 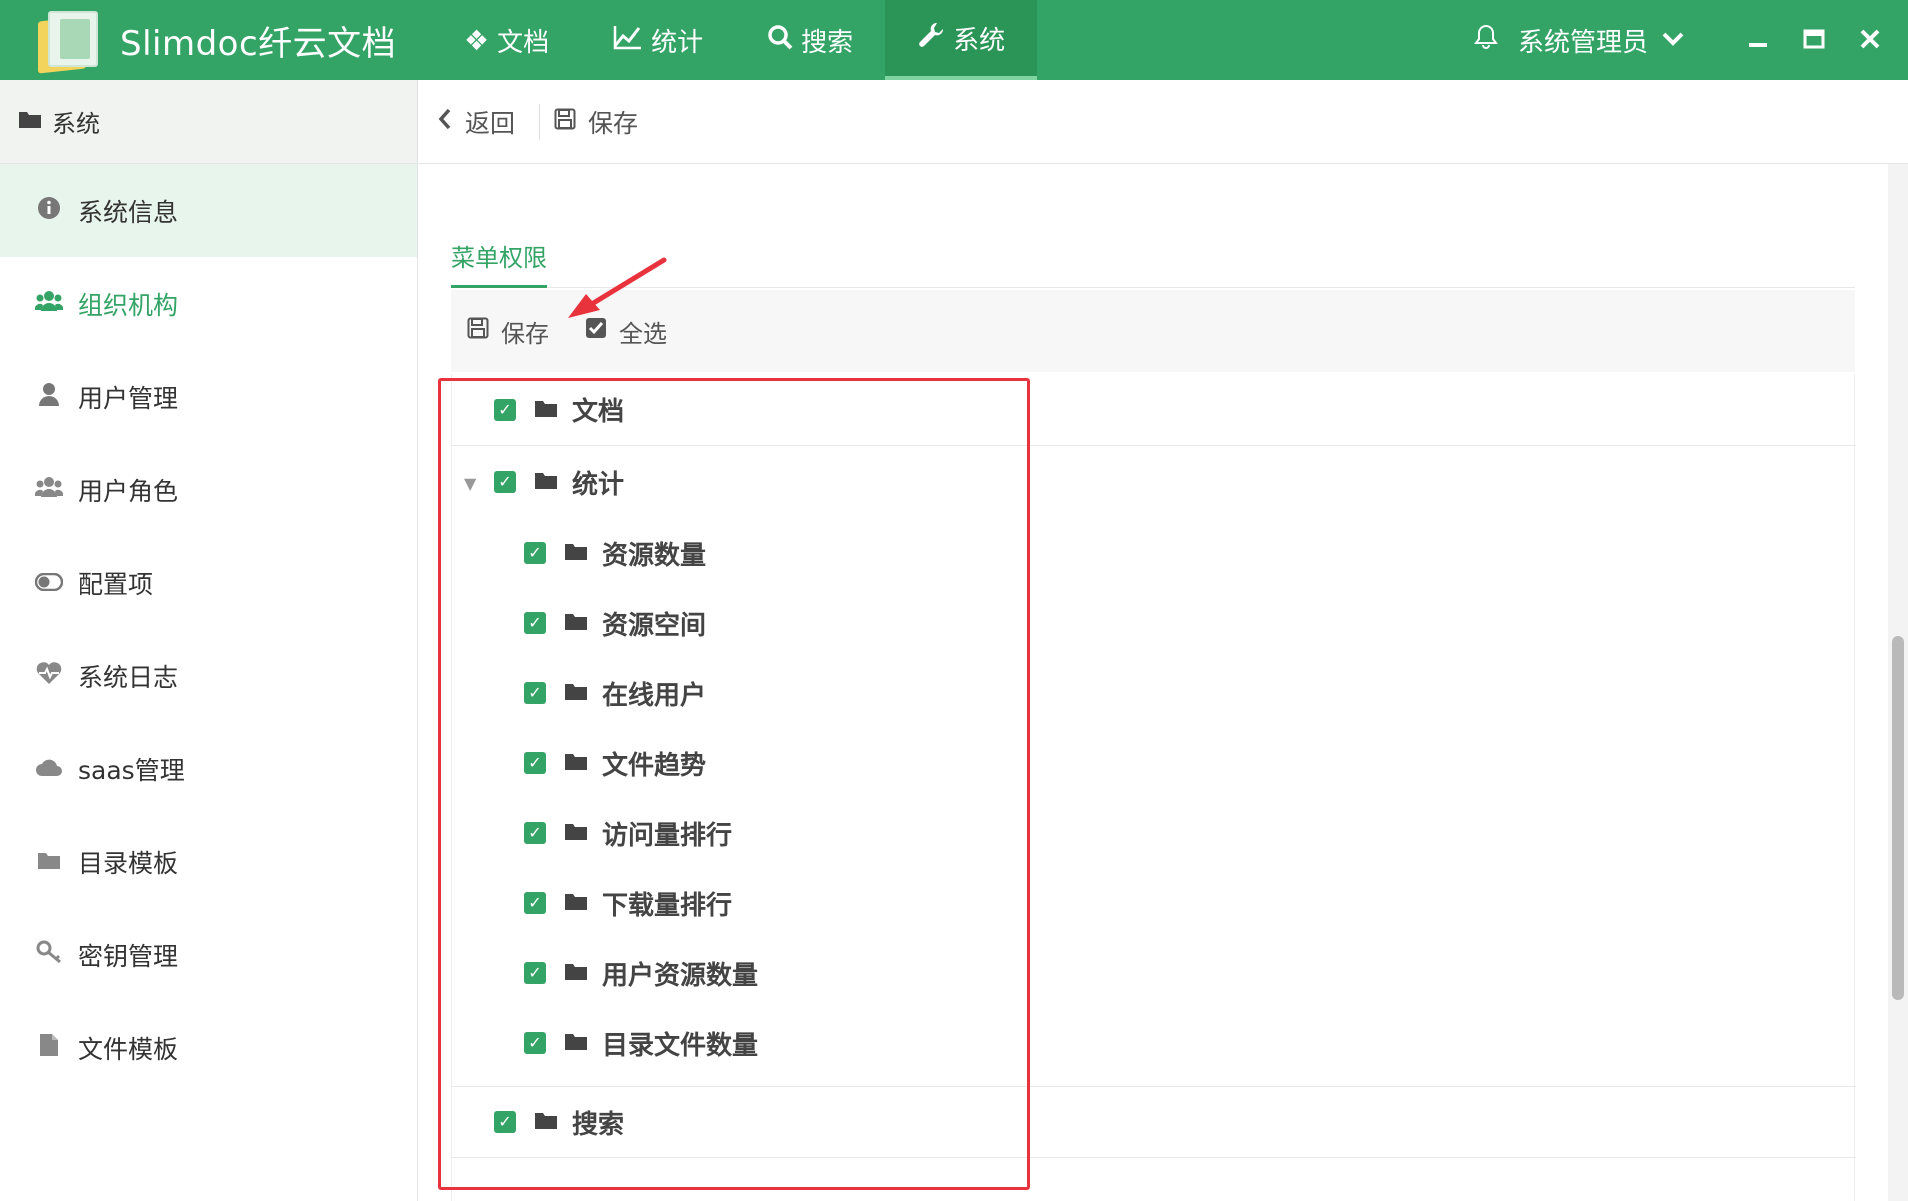 I want to click on permission-toolbar: 保存 全选, so click(x=1153, y=331).